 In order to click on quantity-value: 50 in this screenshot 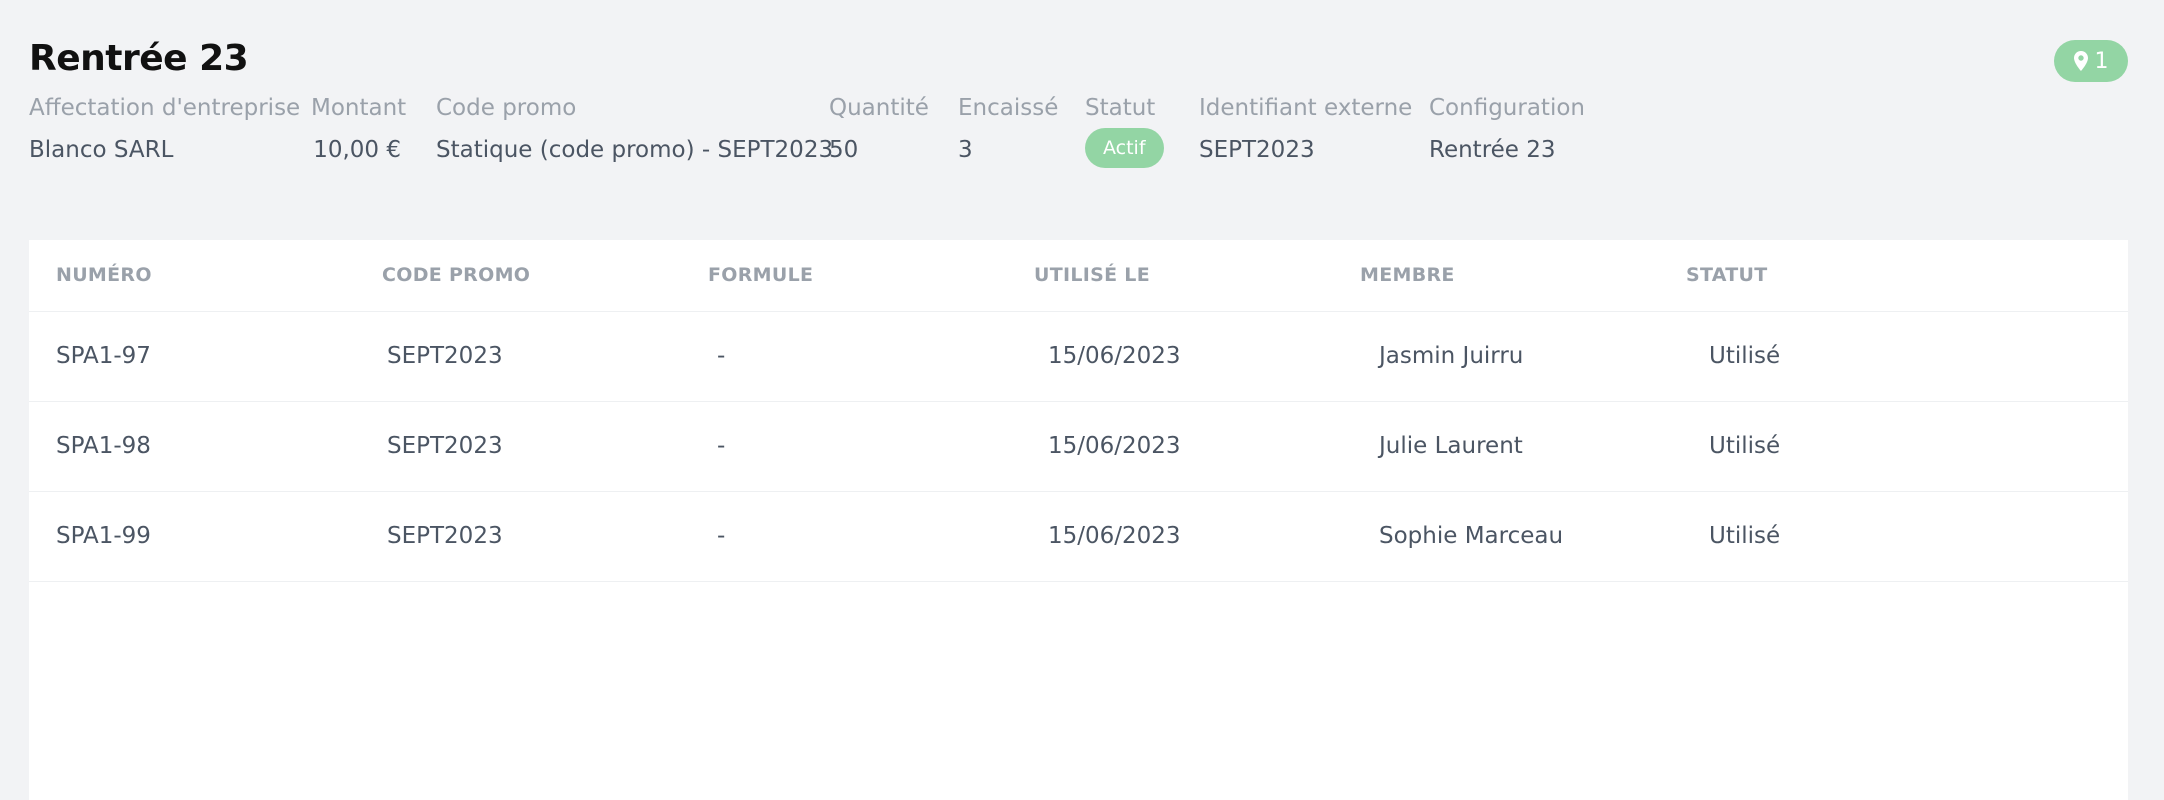, I will do `click(844, 150)`.